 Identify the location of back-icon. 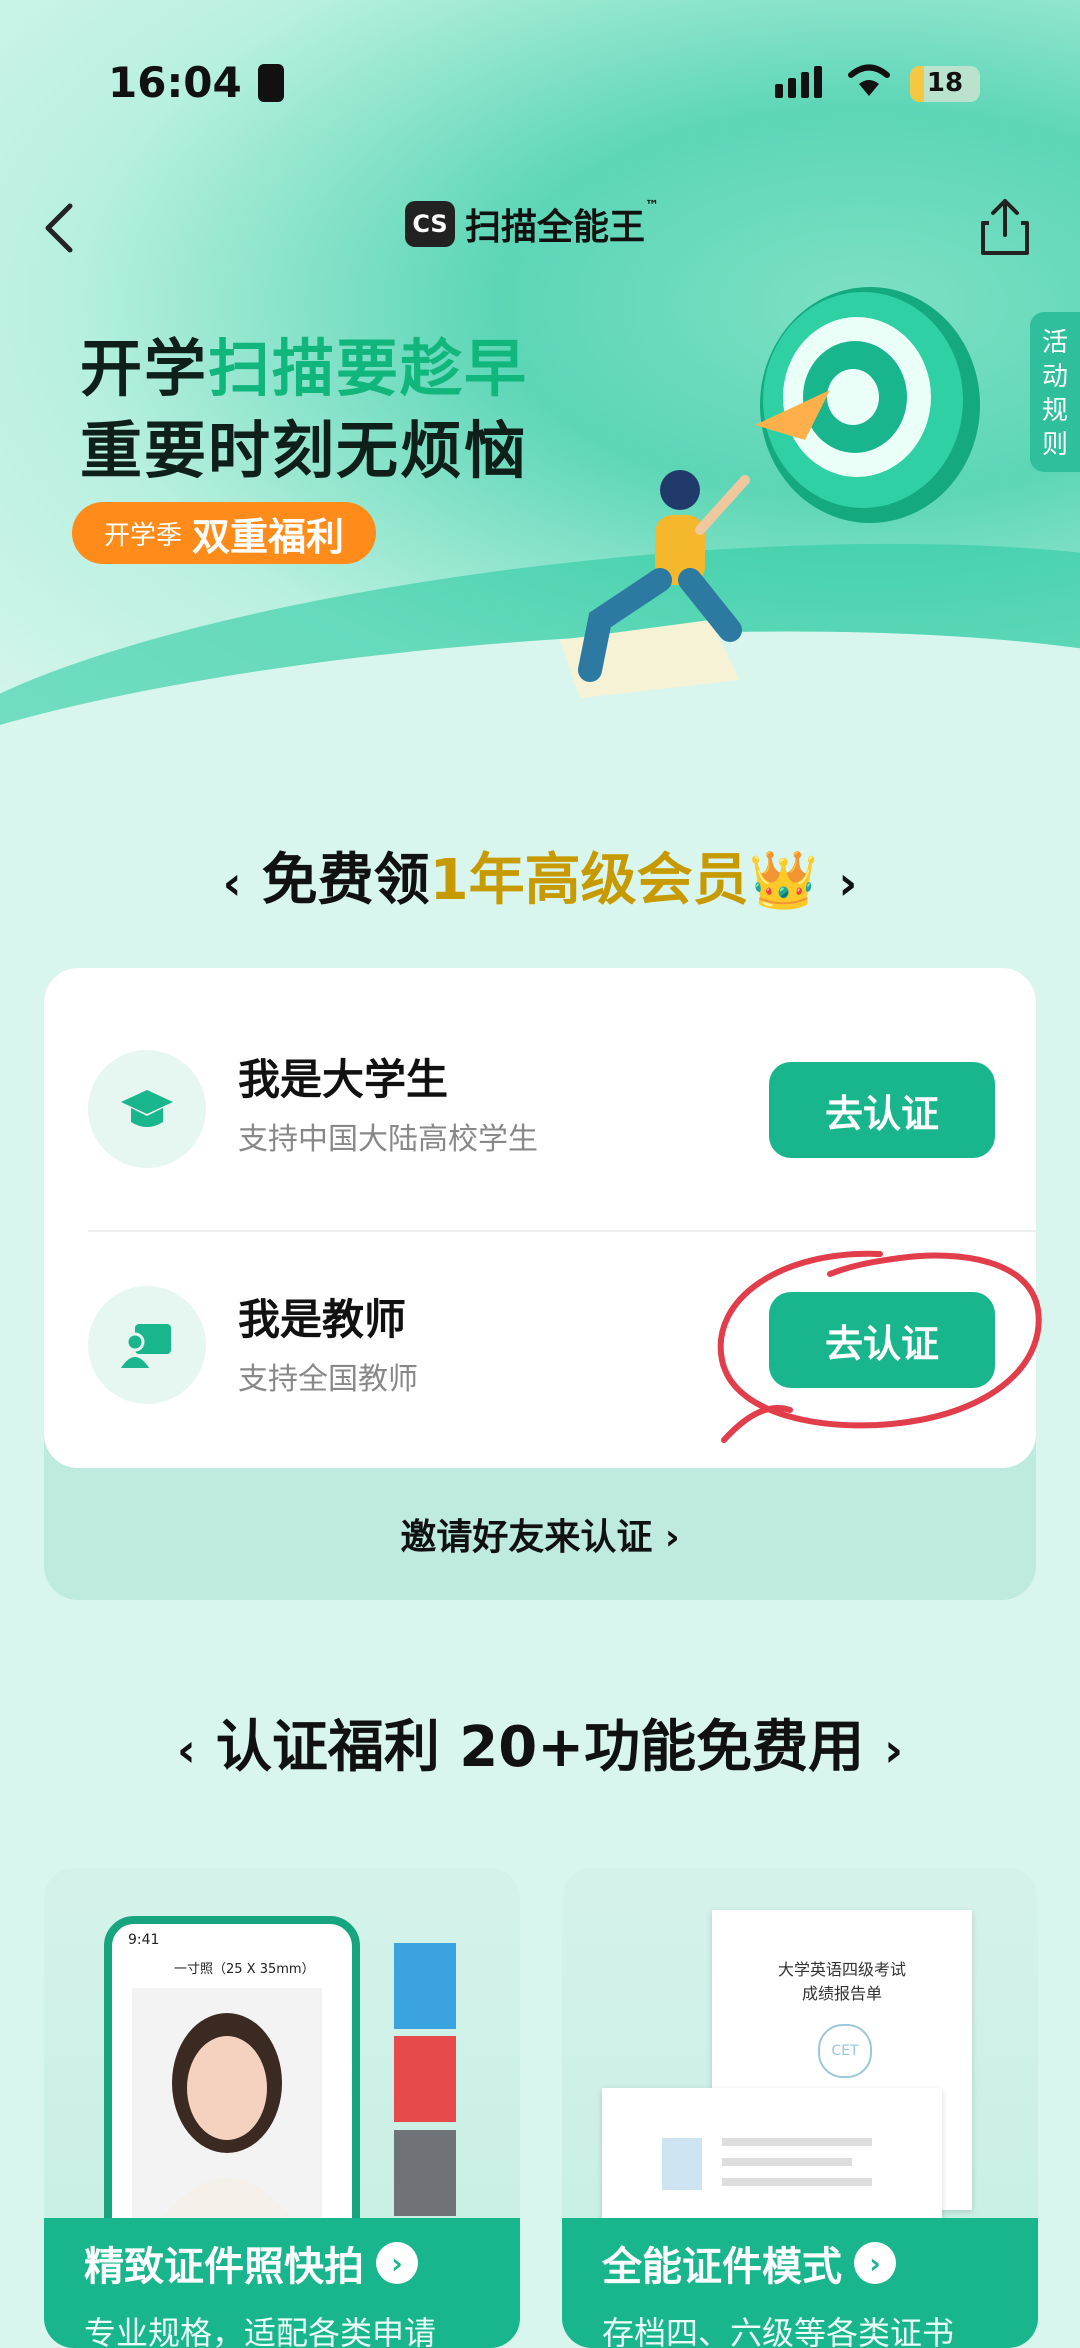
(60, 228).